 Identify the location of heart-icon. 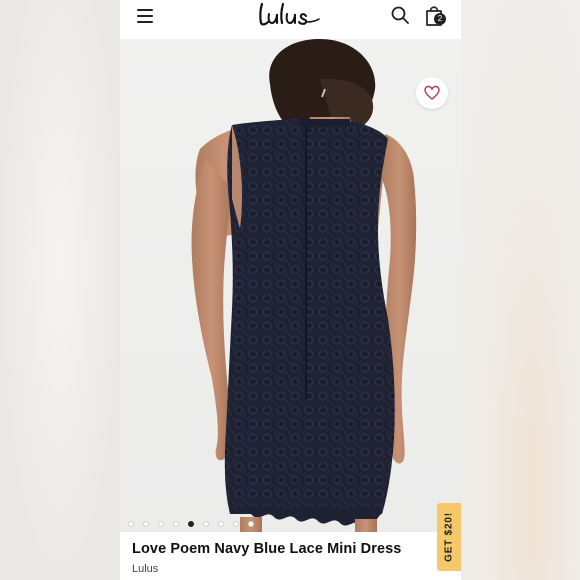
(432, 92).